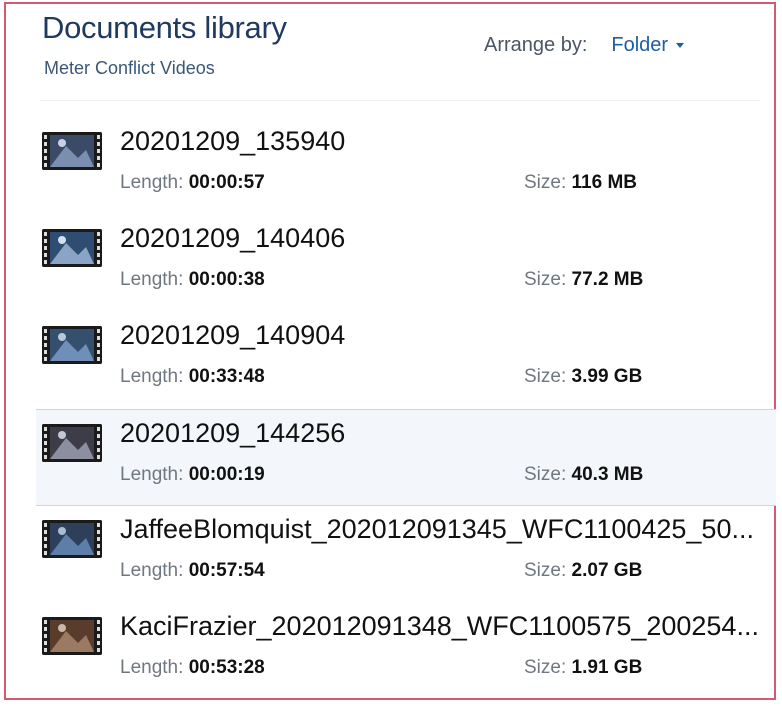 The height and width of the screenshot is (706, 782). I want to click on file-name: 20201209_144256, so click(233, 433).